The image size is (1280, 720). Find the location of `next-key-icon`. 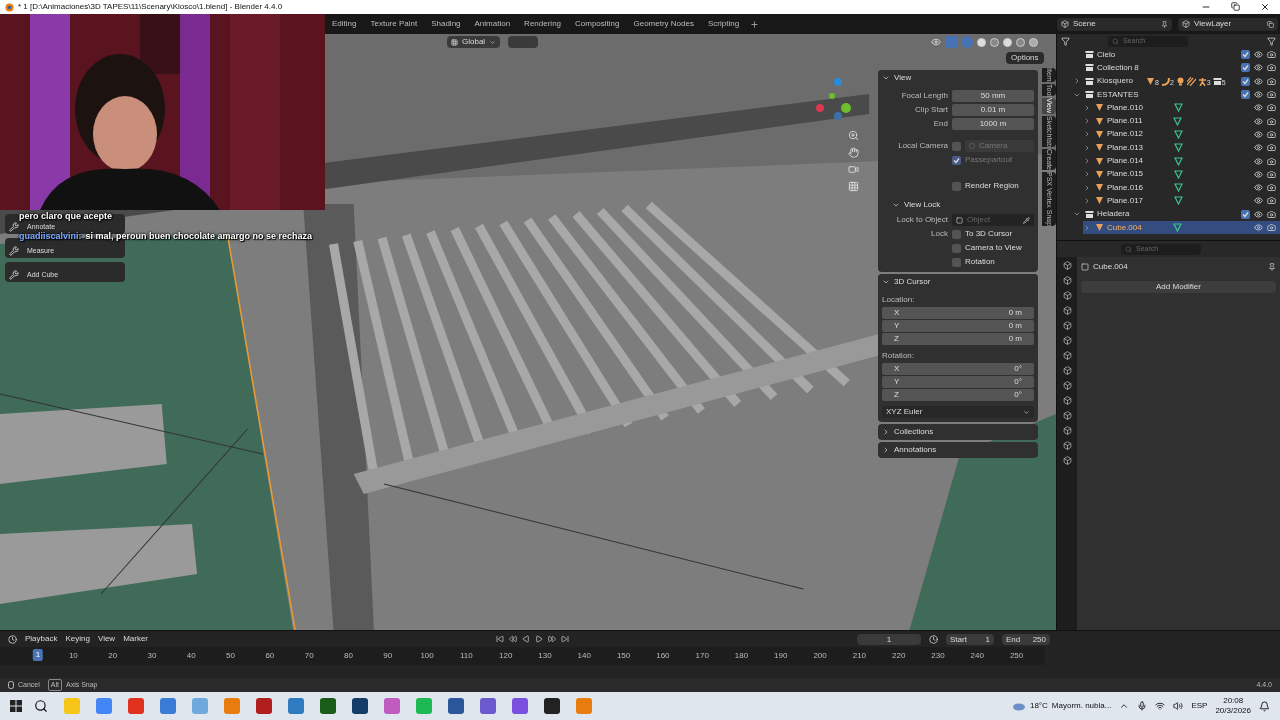

next-key-icon is located at coordinates (552, 639).